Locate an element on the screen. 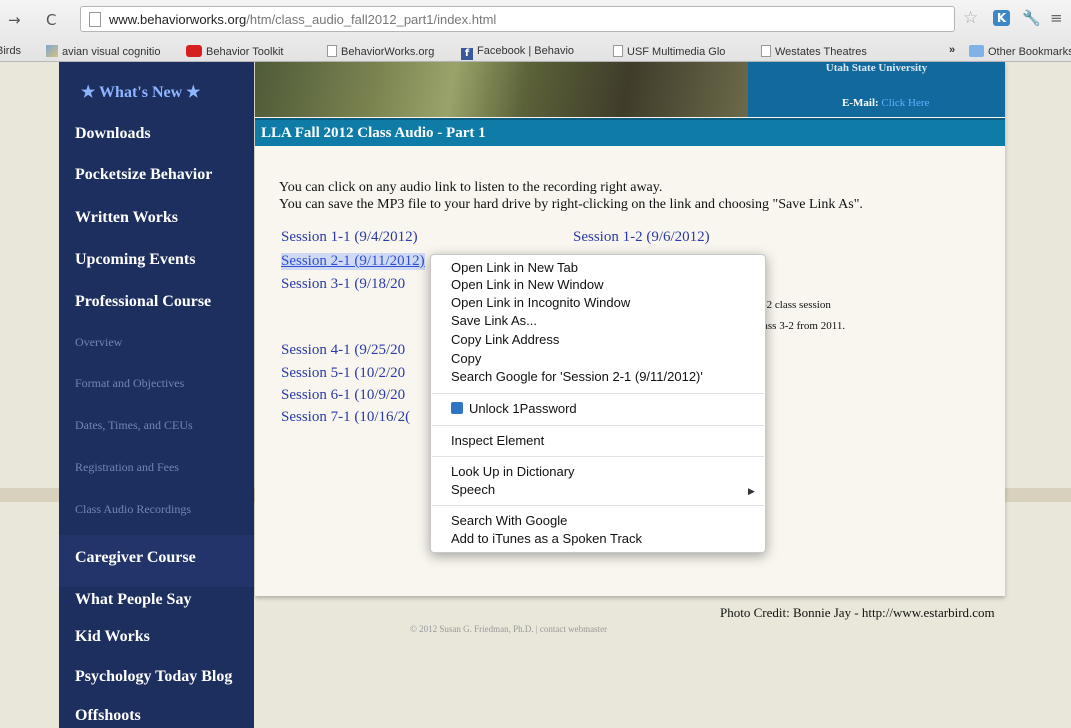 This screenshot has height=728, width=1071. sidebar-item-psychology-today: Psychology Today Blog is located at coordinates (153, 677).